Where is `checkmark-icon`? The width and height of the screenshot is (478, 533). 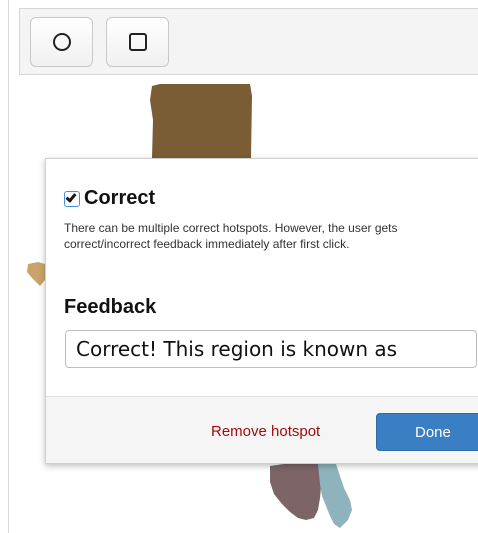
checkmark-icon is located at coordinates (71, 196).